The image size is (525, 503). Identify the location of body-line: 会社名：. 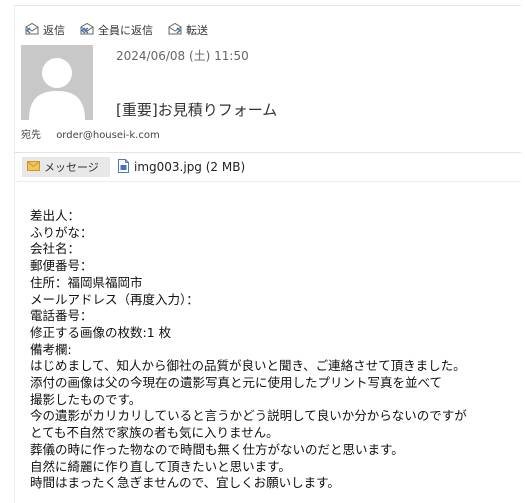
(55, 249).